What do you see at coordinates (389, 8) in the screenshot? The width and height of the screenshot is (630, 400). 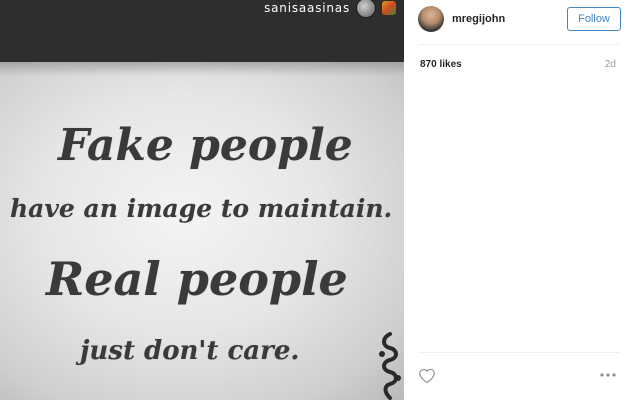 I see `overlay-badge-icon` at bounding box center [389, 8].